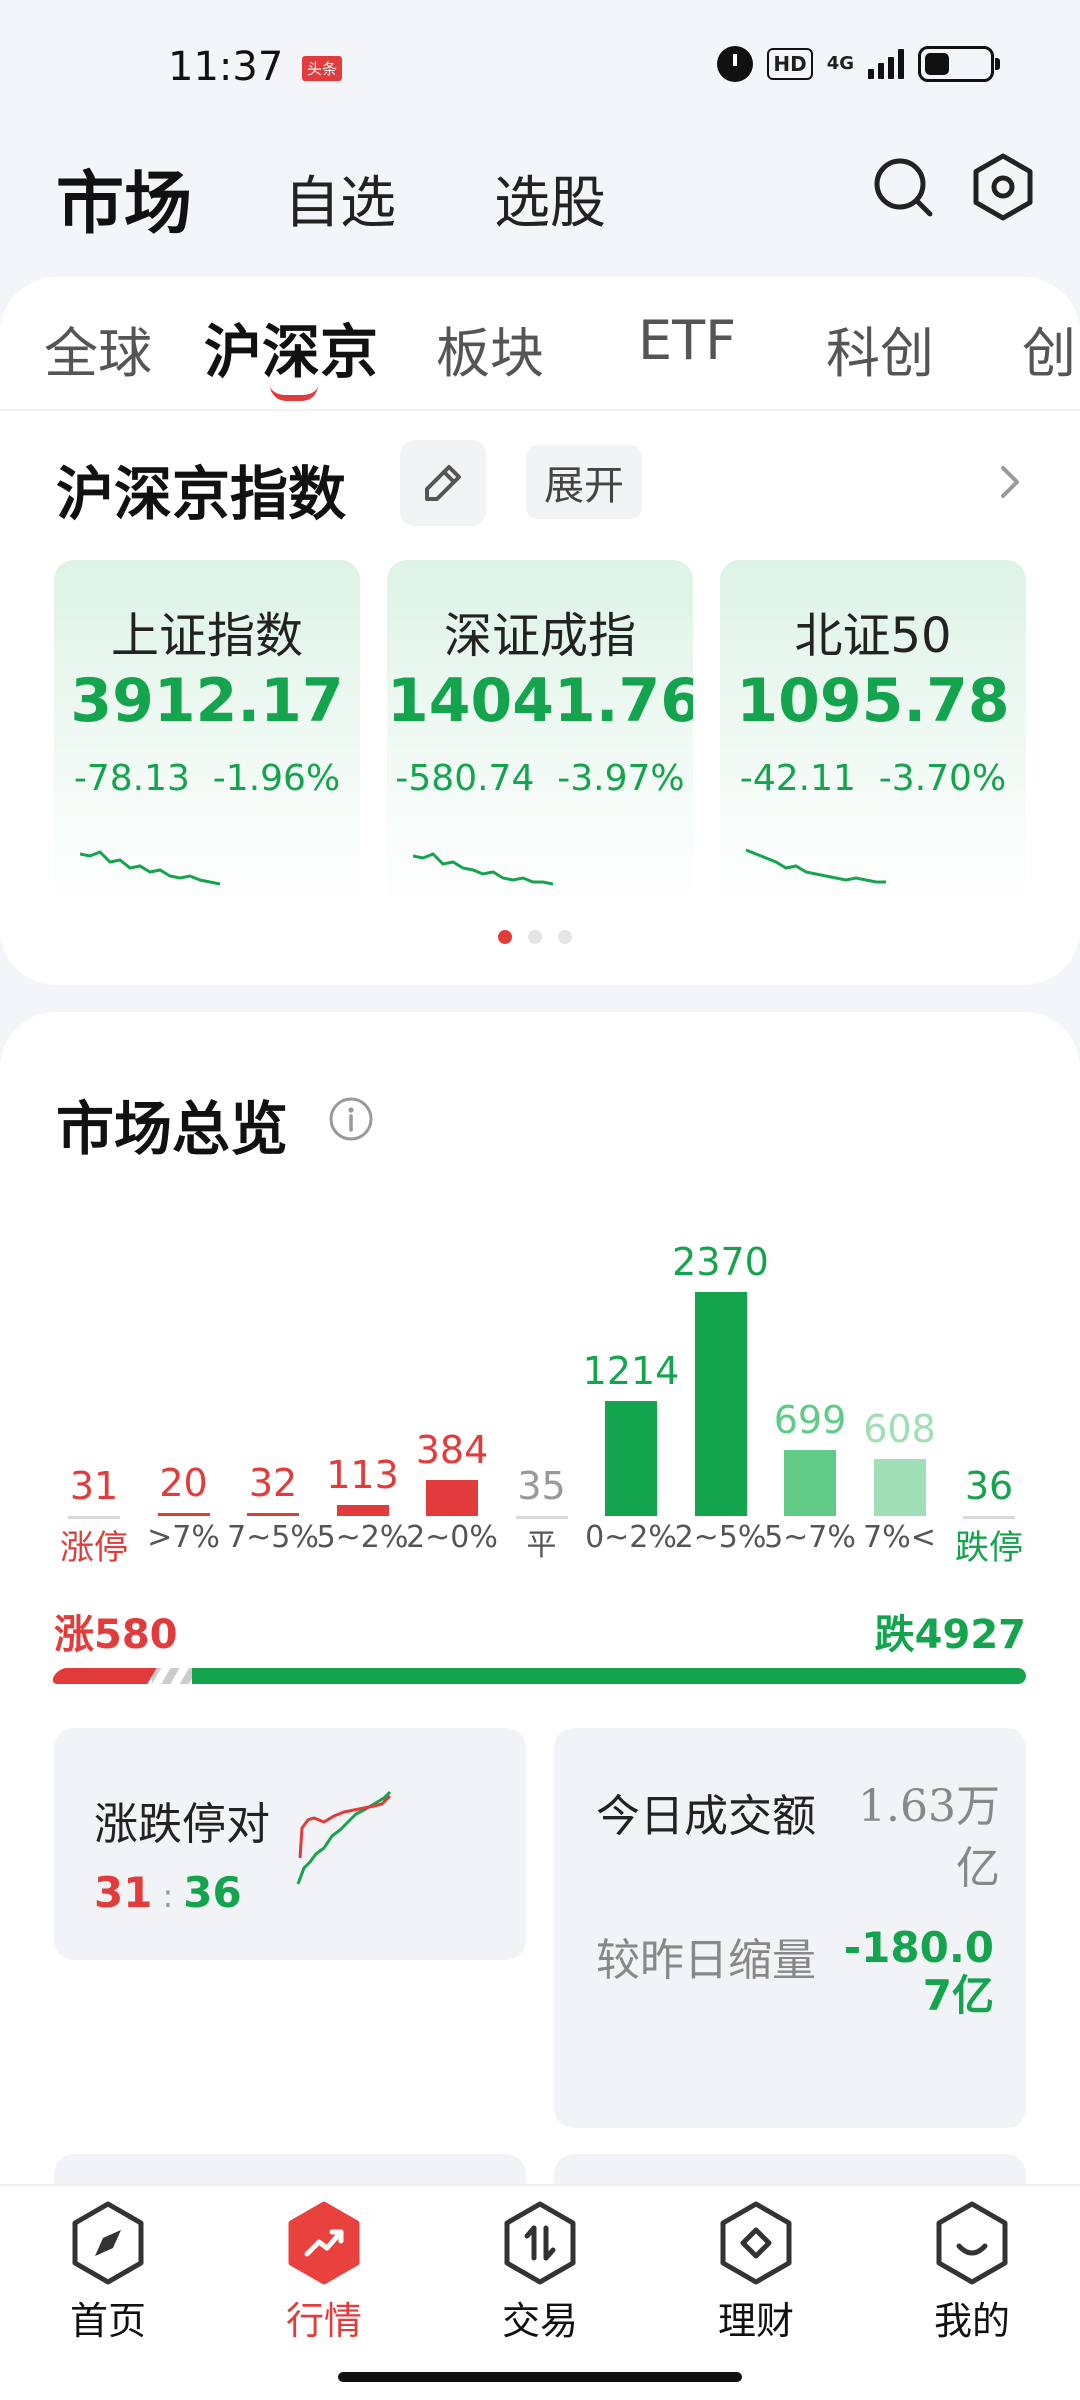 The width and height of the screenshot is (1080, 2400). Describe the element at coordinates (1010, 482) in the screenshot. I see `chevron-right-icon` at that location.